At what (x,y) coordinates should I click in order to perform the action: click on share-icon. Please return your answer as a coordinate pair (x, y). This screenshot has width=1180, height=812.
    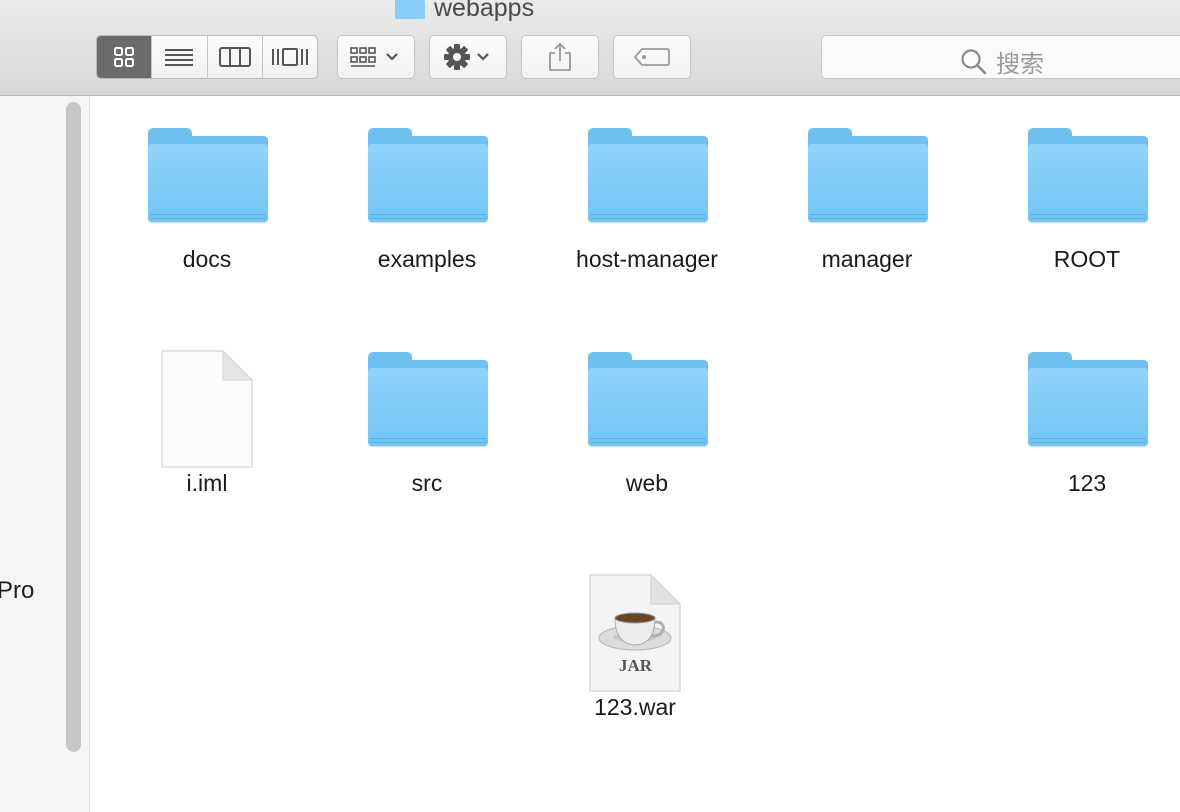
    Looking at the image, I should click on (560, 56).